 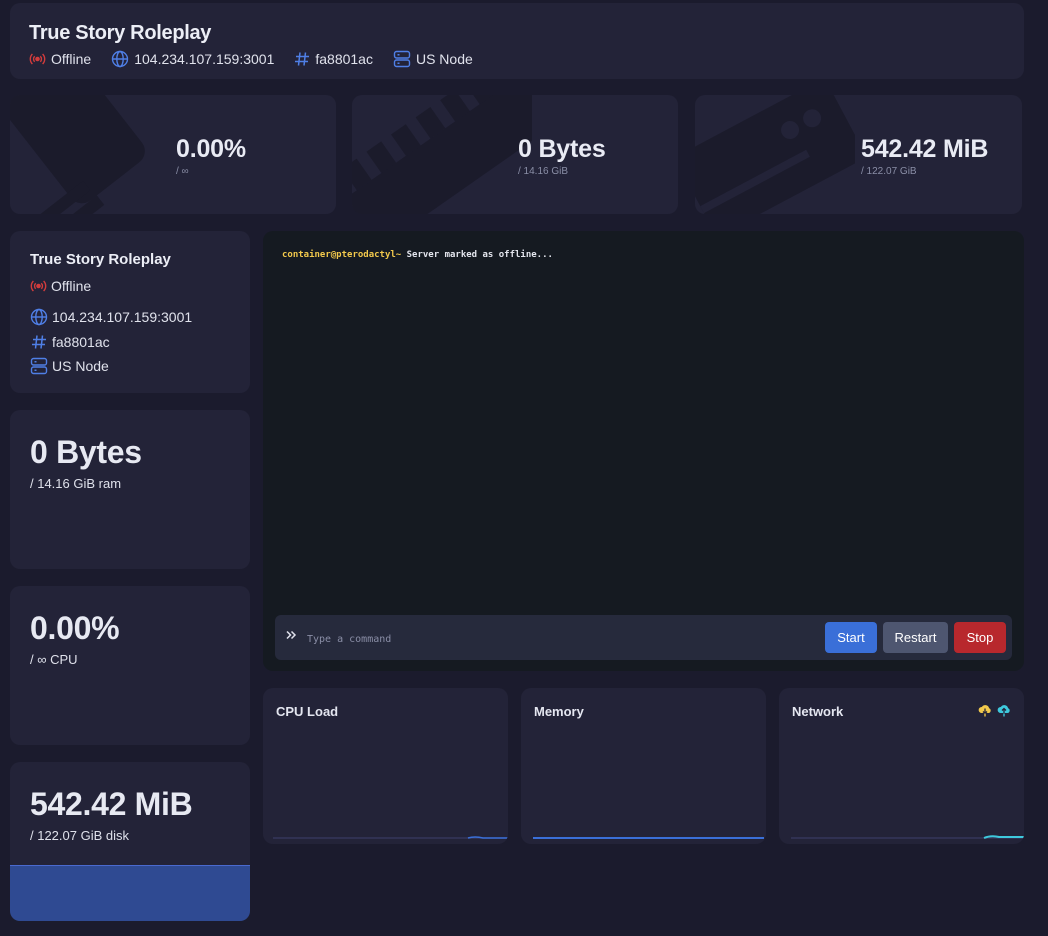 I want to click on info-node: US Node, so click(x=140, y=366).